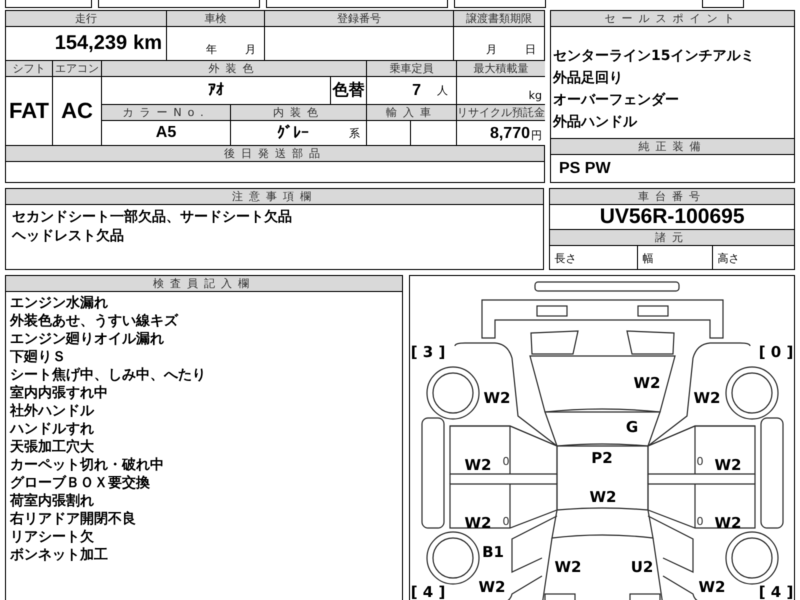  What do you see at coordinates (348, 90) in the screenshot?
I see `color-change-label: 色替` at bounding box center [348, 90].